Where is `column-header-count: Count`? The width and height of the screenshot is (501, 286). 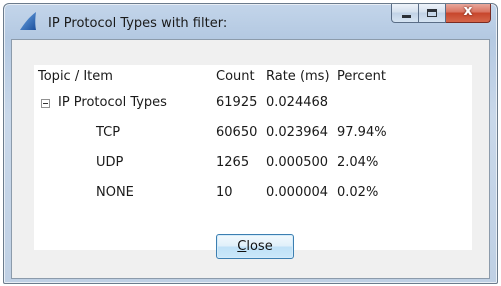 column-header-count: Count is located at coordinates (235, 76).